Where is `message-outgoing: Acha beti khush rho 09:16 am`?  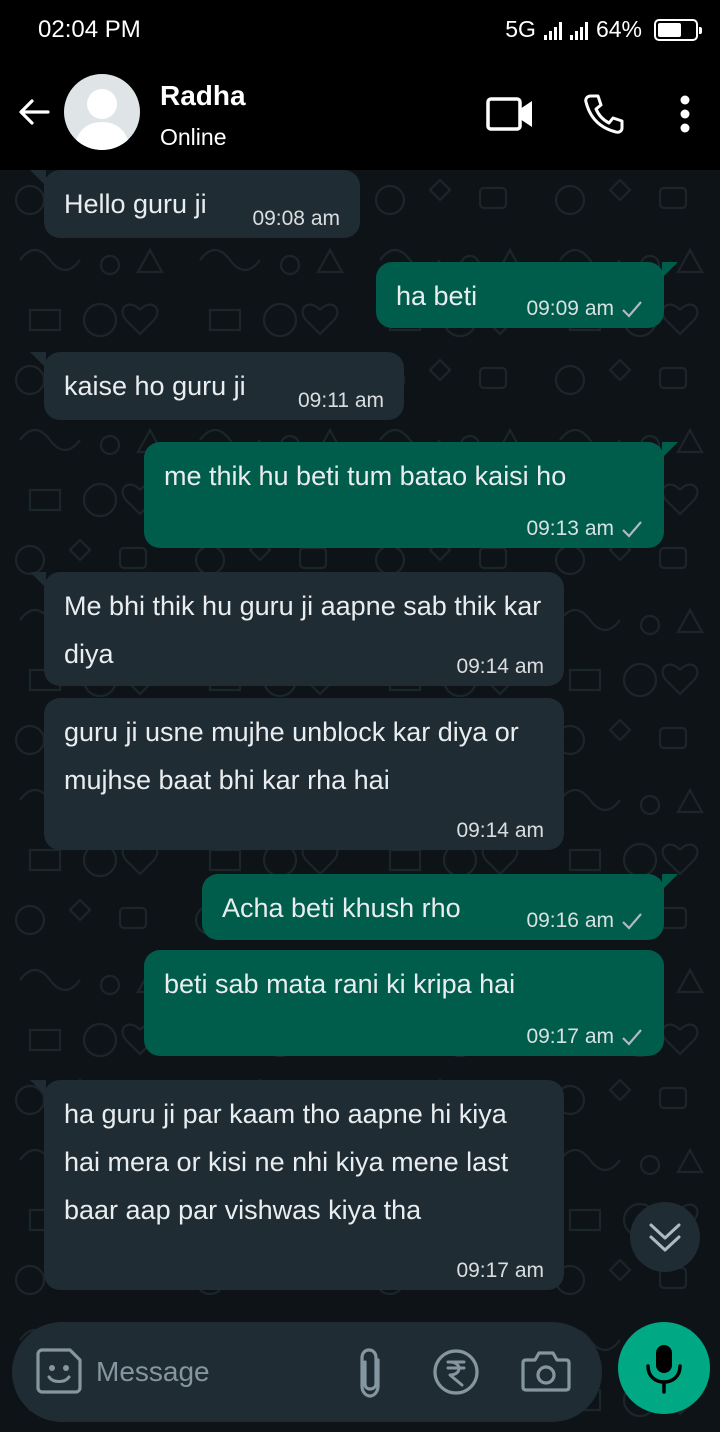 message-outgoing: Acha beti khush rho 09:16 am is located at coordinates (440, 907).